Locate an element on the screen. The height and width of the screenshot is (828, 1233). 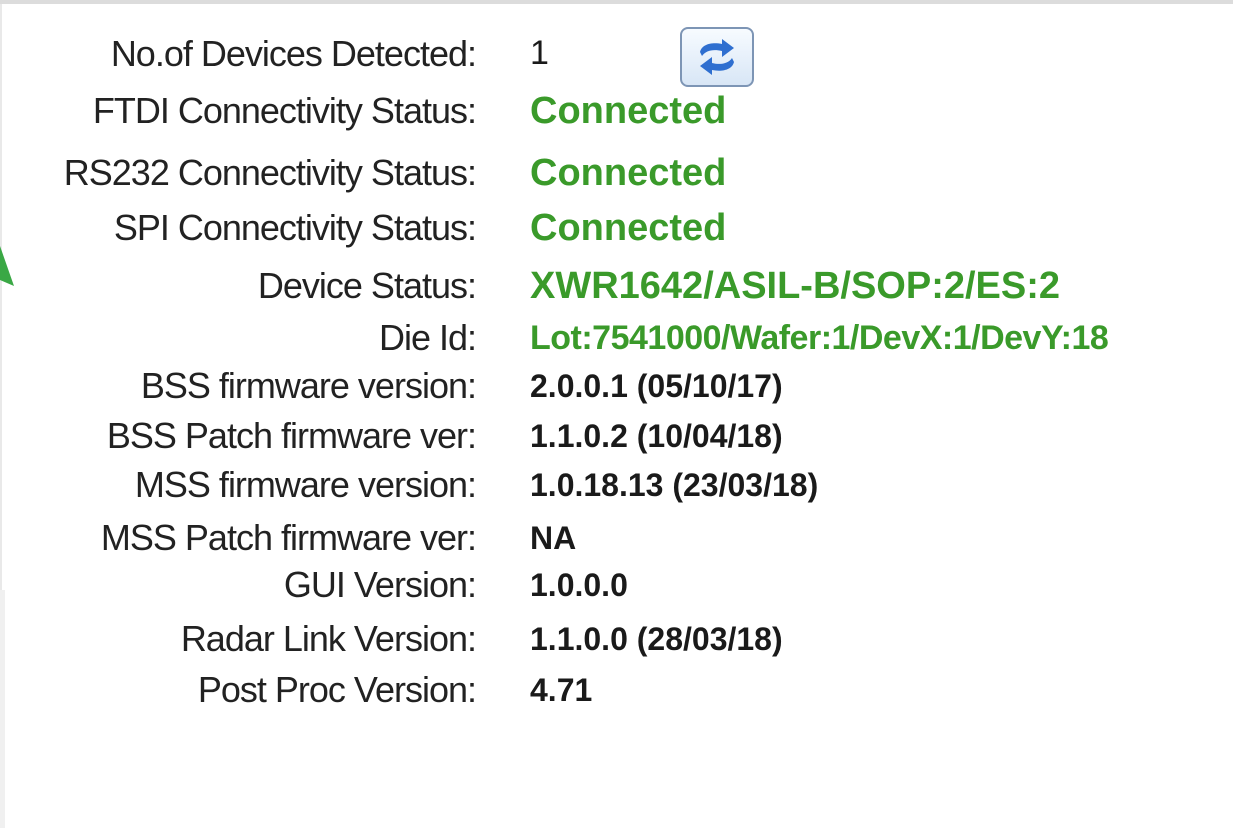
devices-detected-label: No.of Devices Detected: is located at coordinates (293, 53).